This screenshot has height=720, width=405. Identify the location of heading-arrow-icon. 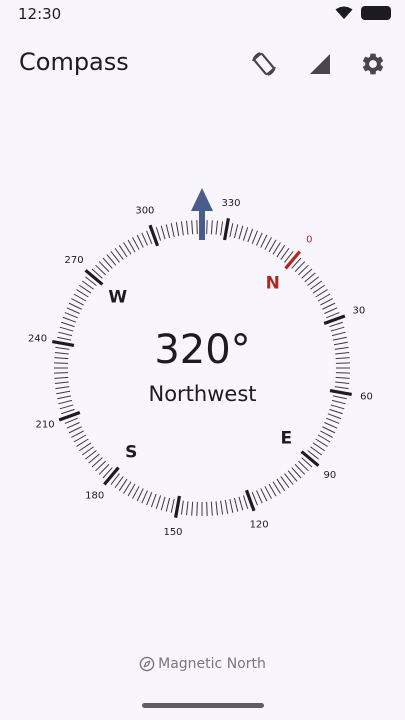
(202, 214).